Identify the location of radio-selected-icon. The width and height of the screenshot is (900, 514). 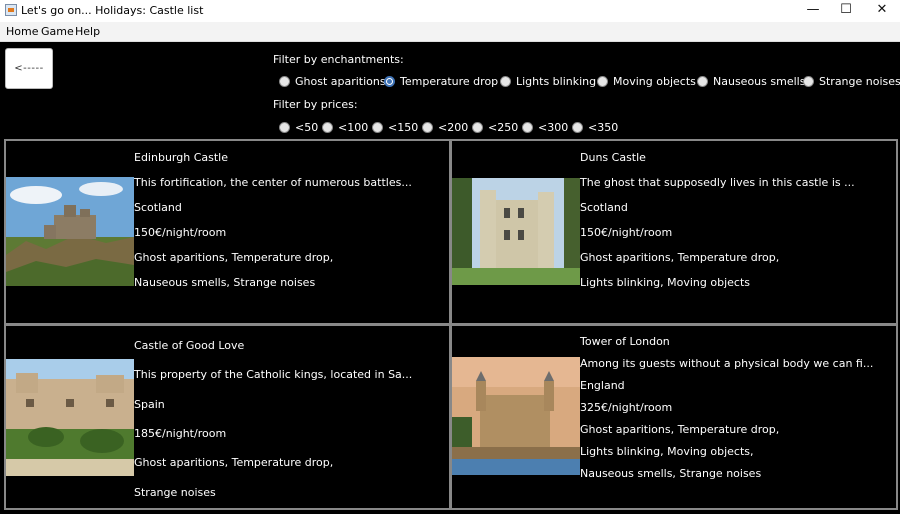
(389, 81).